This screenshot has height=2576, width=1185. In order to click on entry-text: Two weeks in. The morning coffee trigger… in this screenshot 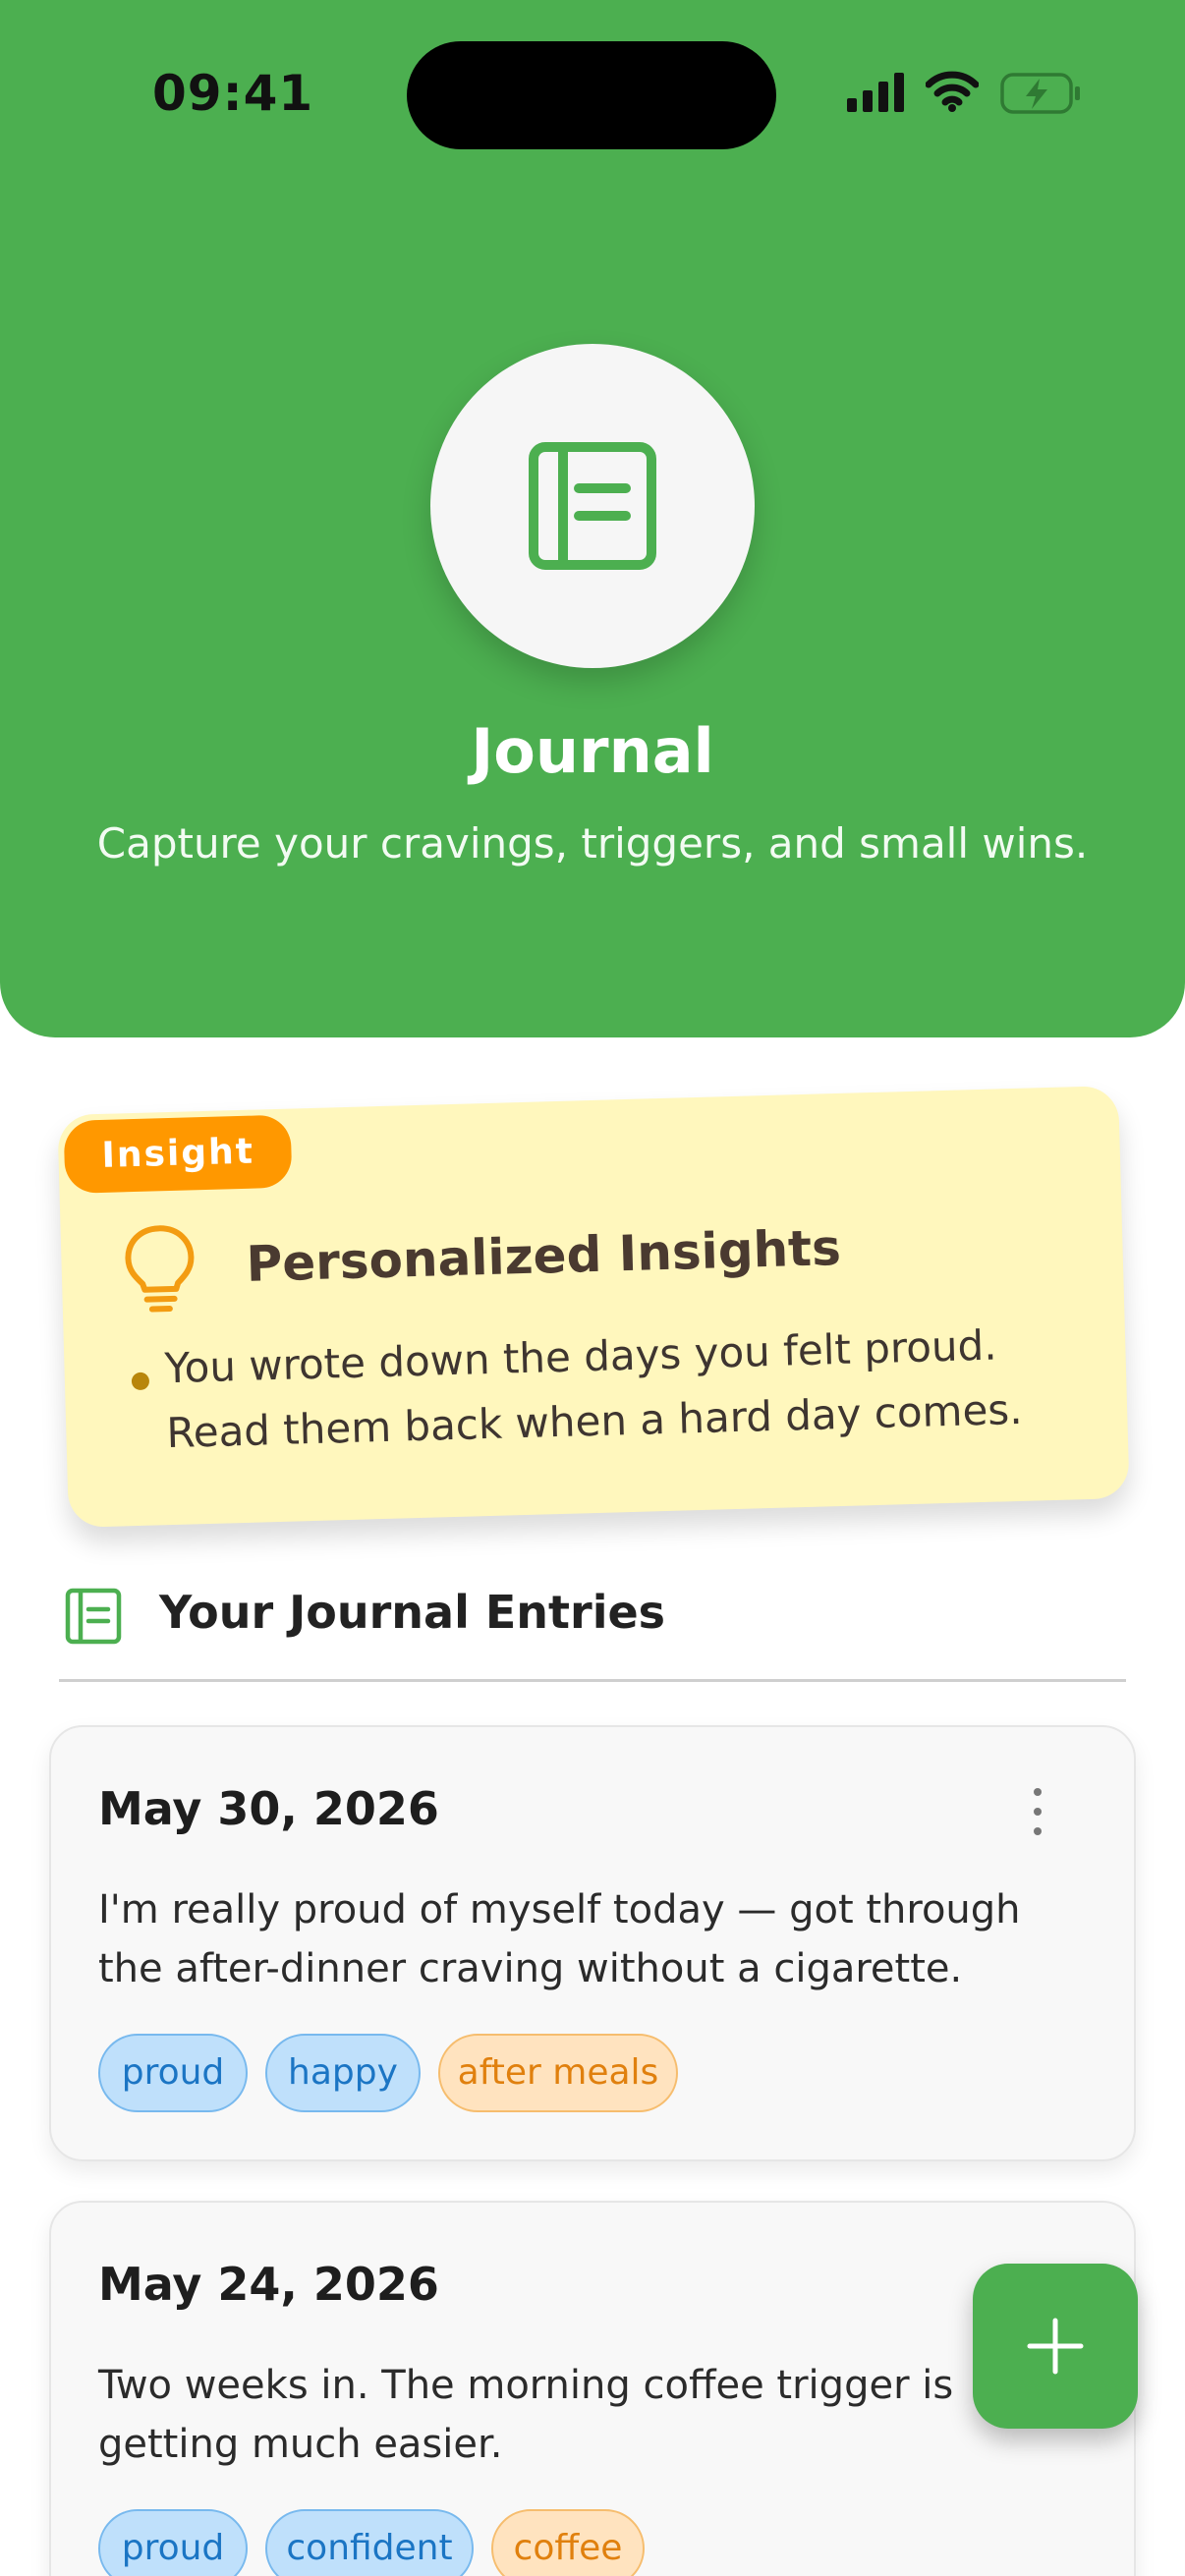, I will do `click(526, 2415)`.